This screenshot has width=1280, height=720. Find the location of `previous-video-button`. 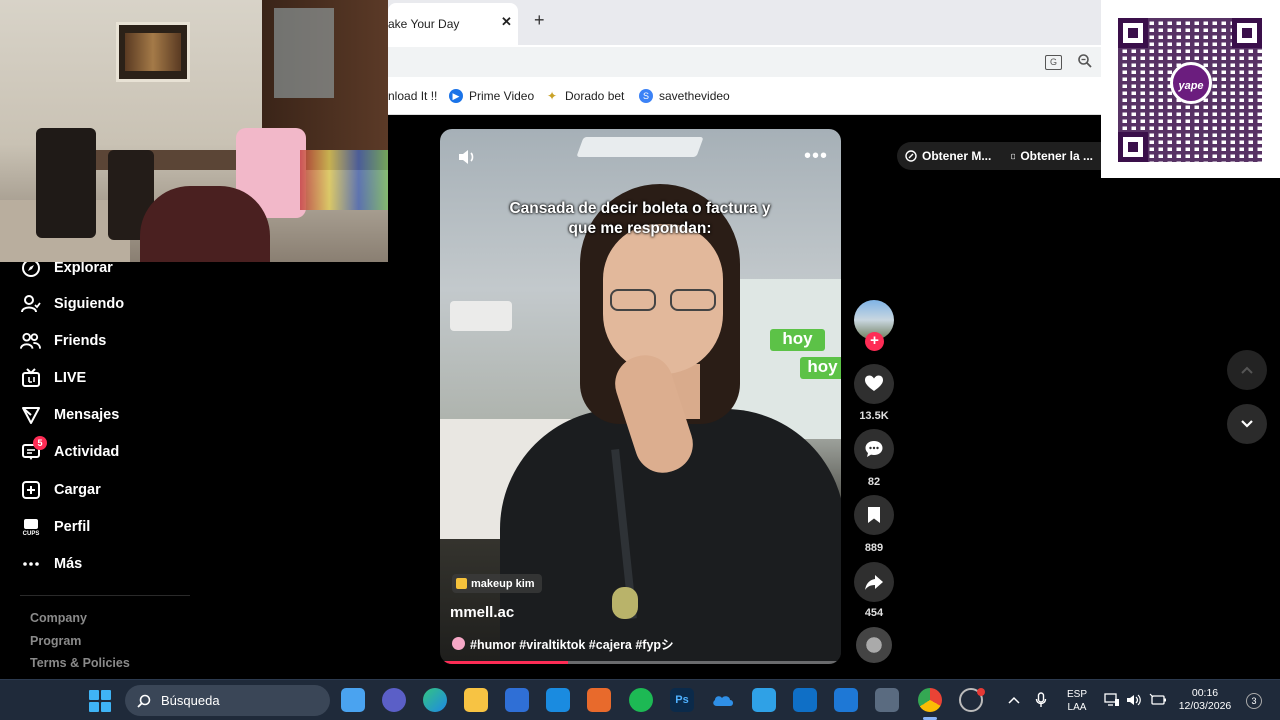

previous-video-button is located at coordinates (1247, 370).